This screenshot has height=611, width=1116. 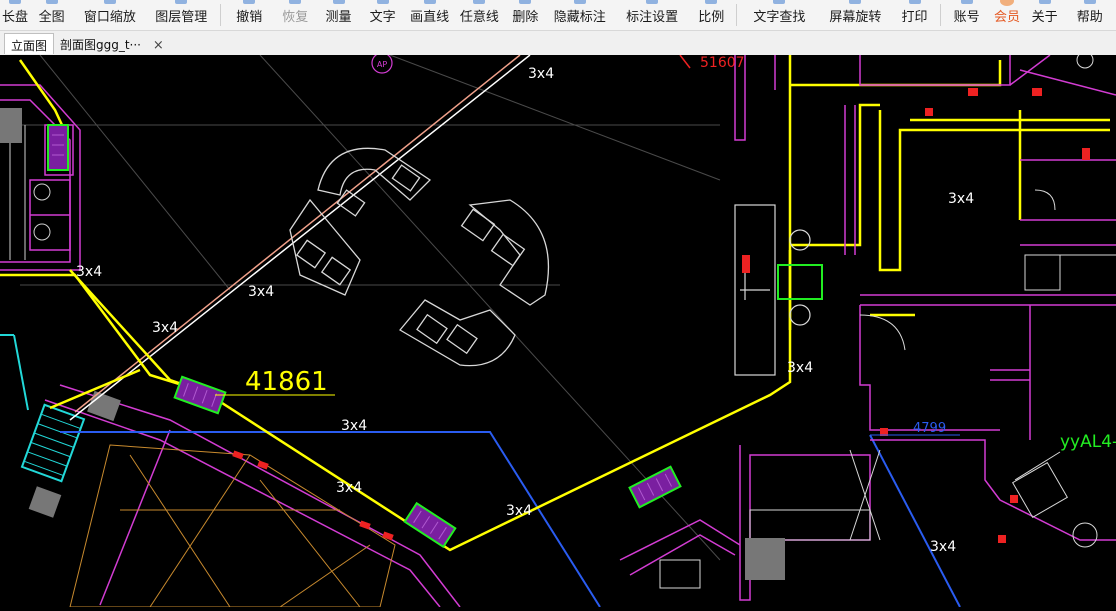 What do you see at coordinates (382, 64) in the screenshot?
I see `axis-tag-label: AP` at bounding box center [382, 64].